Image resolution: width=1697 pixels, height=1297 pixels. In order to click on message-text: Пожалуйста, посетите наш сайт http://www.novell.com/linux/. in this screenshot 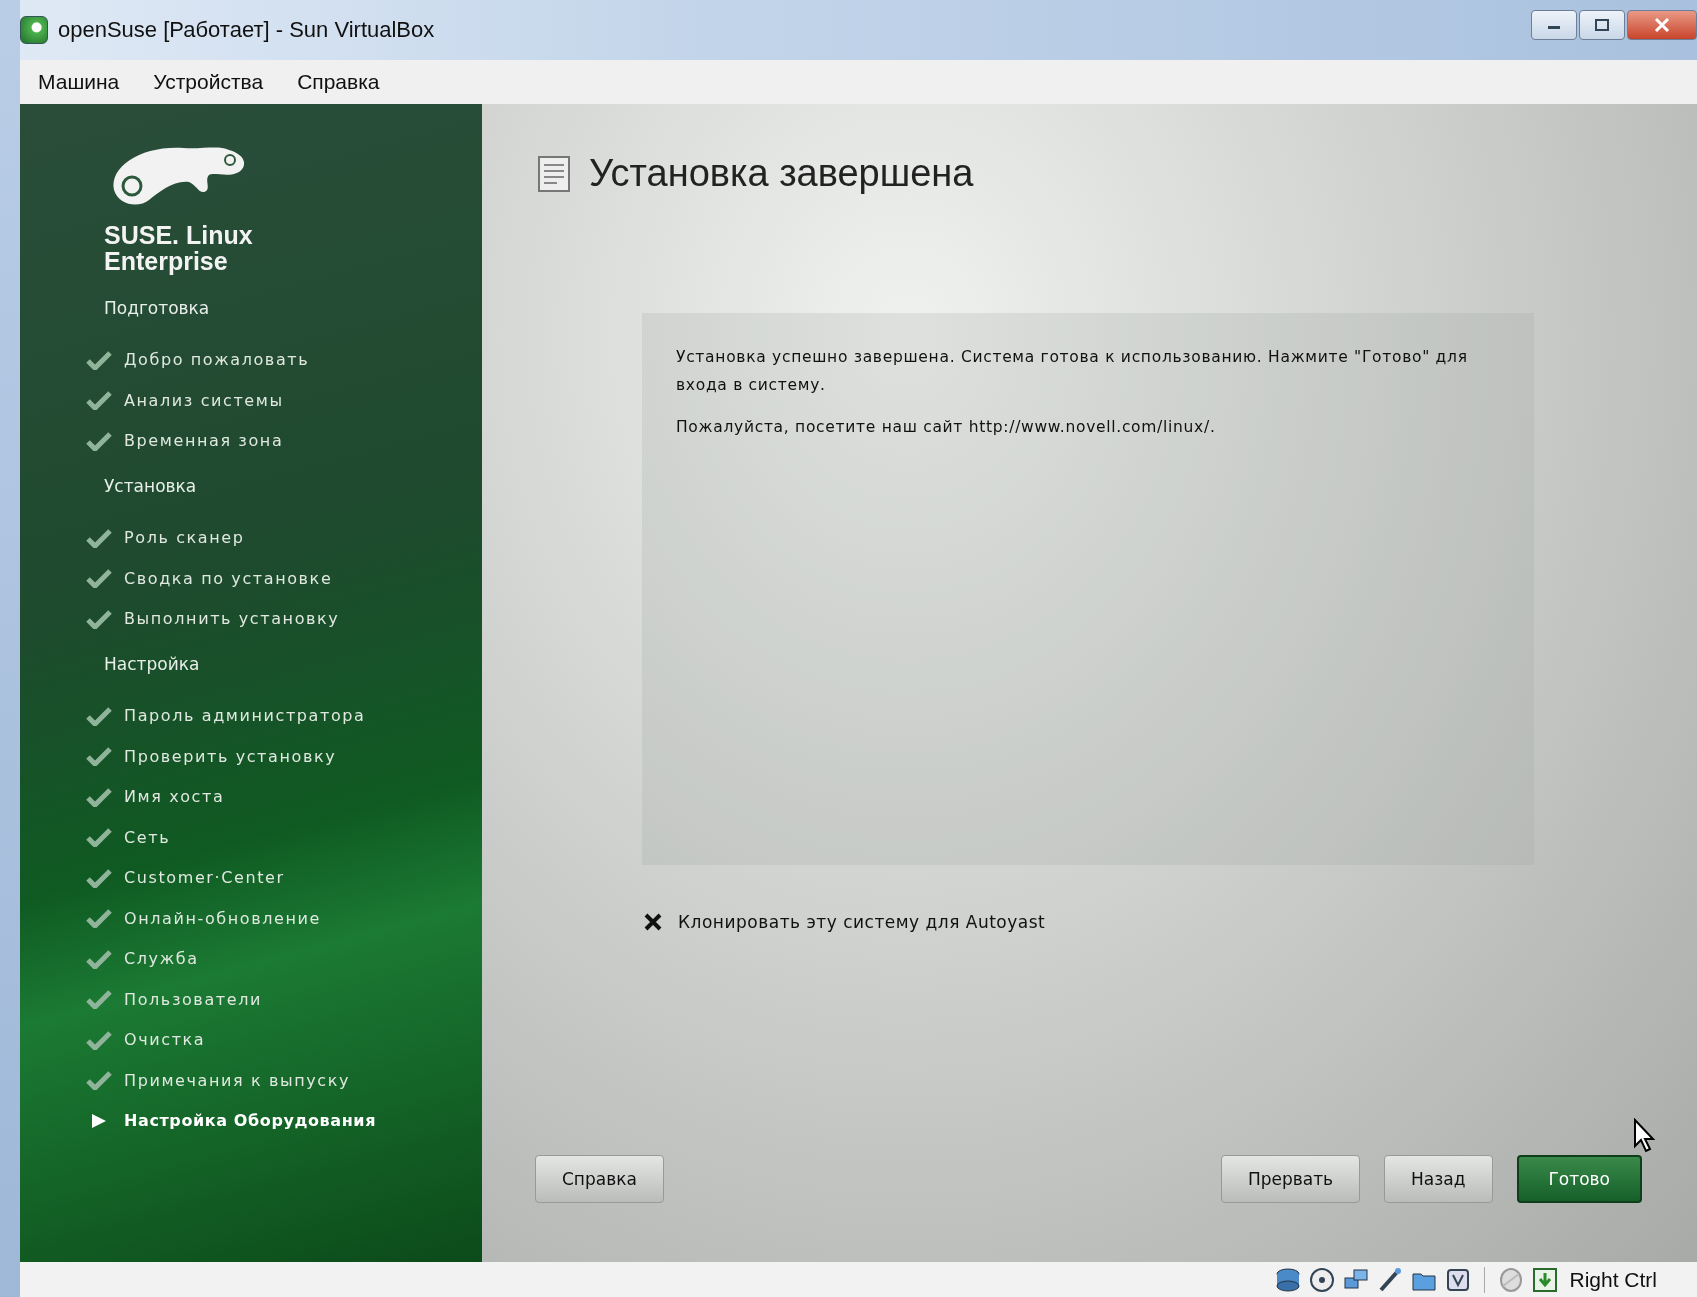, I will do `click(946, 427)`.